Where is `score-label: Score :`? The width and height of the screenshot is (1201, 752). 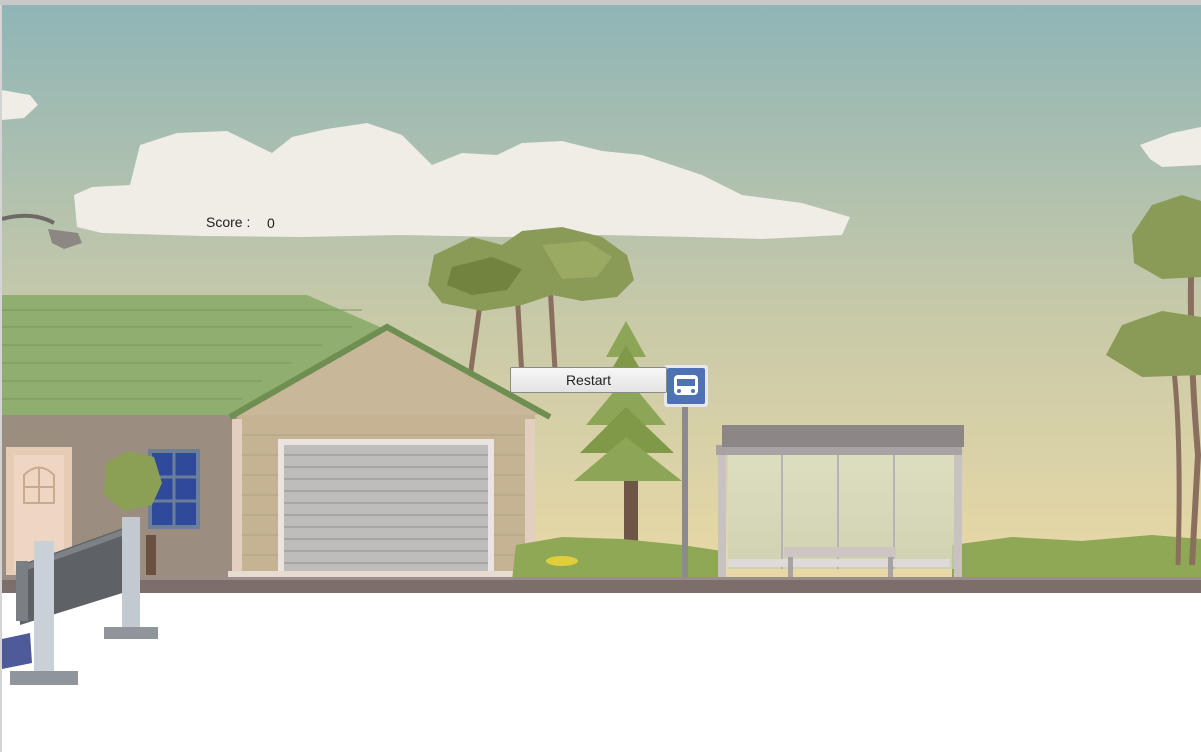
score-label: Score : is located at coordinates (228, 222).